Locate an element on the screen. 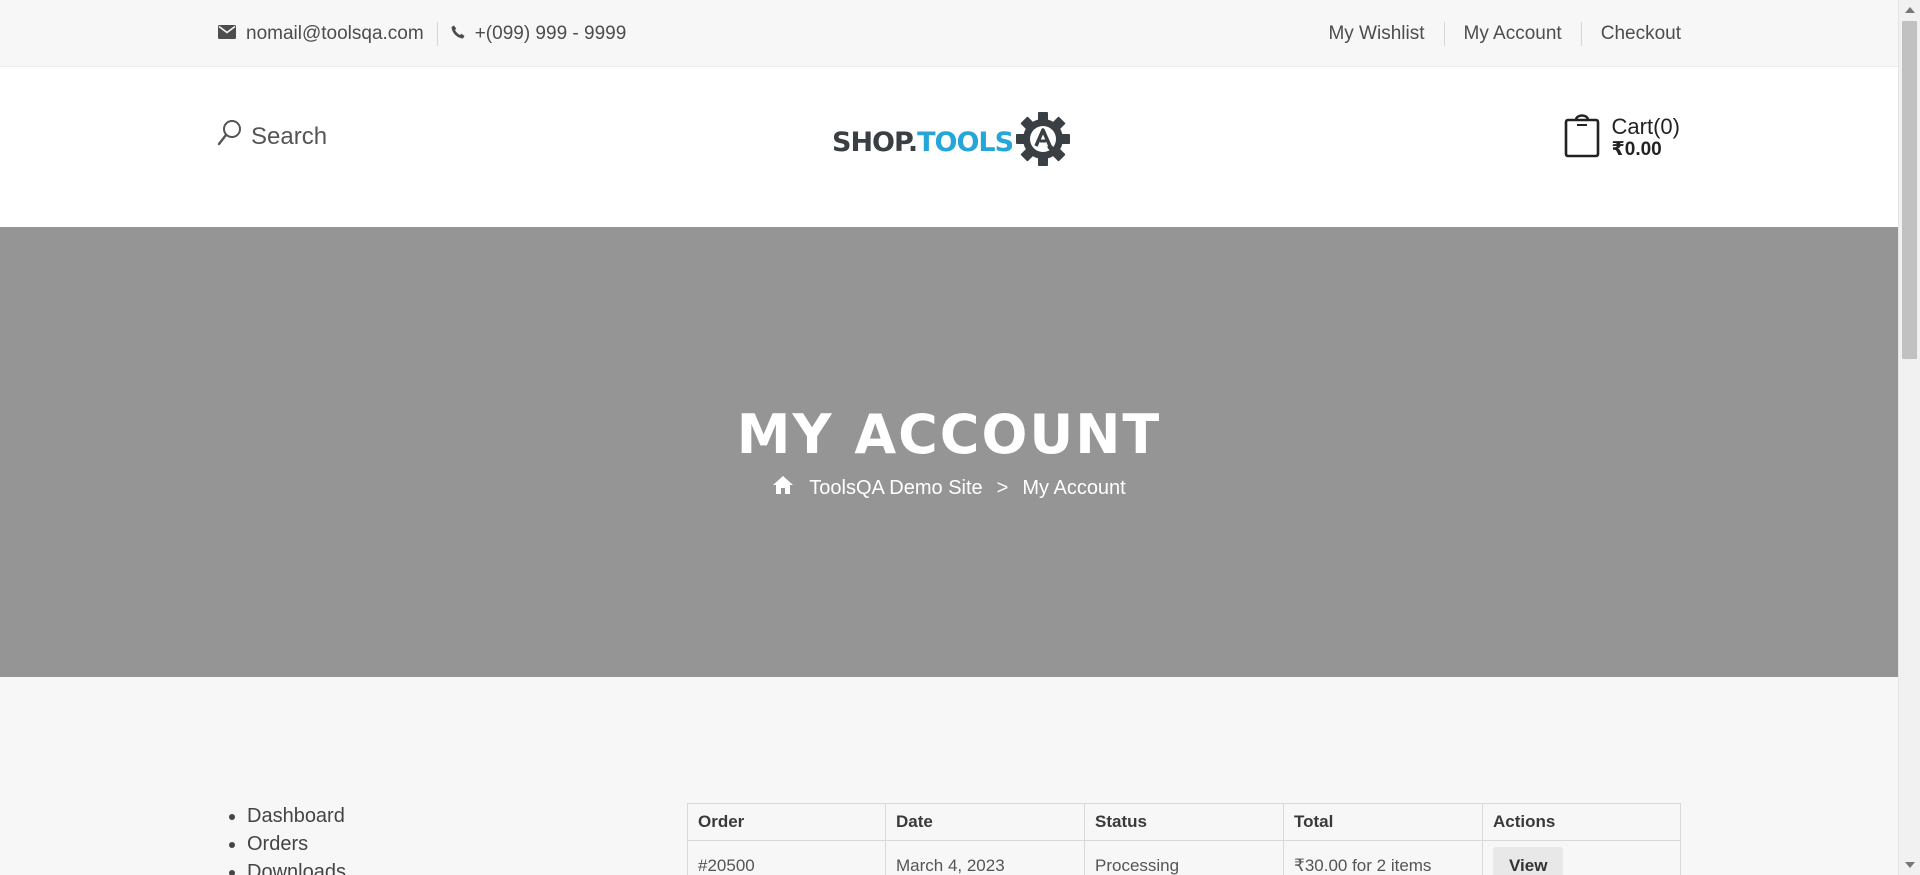 The image size is (1920, 875). nav-link-orders: Orders is located at coordinates (277, 844).